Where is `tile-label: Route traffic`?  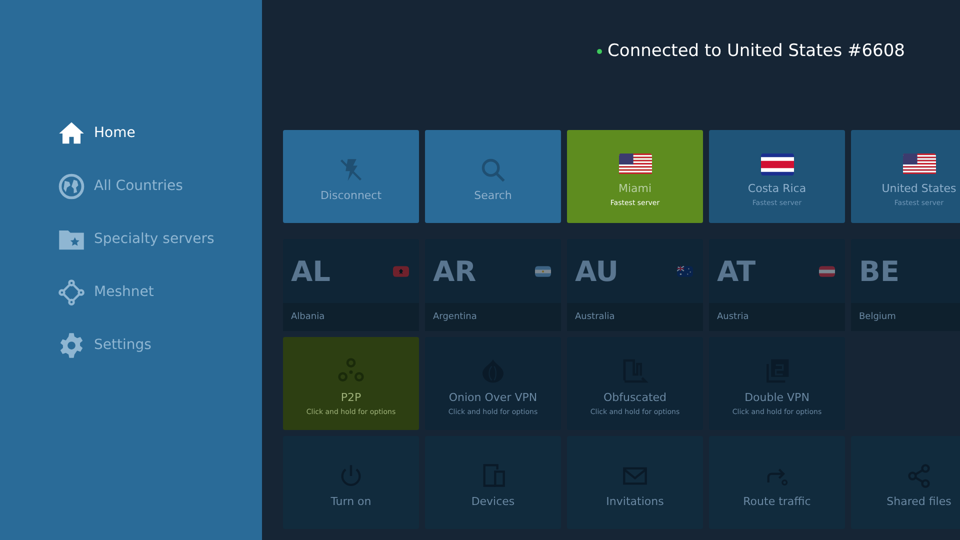
tile-label: Route traffic is located at coordinates (777, 501).